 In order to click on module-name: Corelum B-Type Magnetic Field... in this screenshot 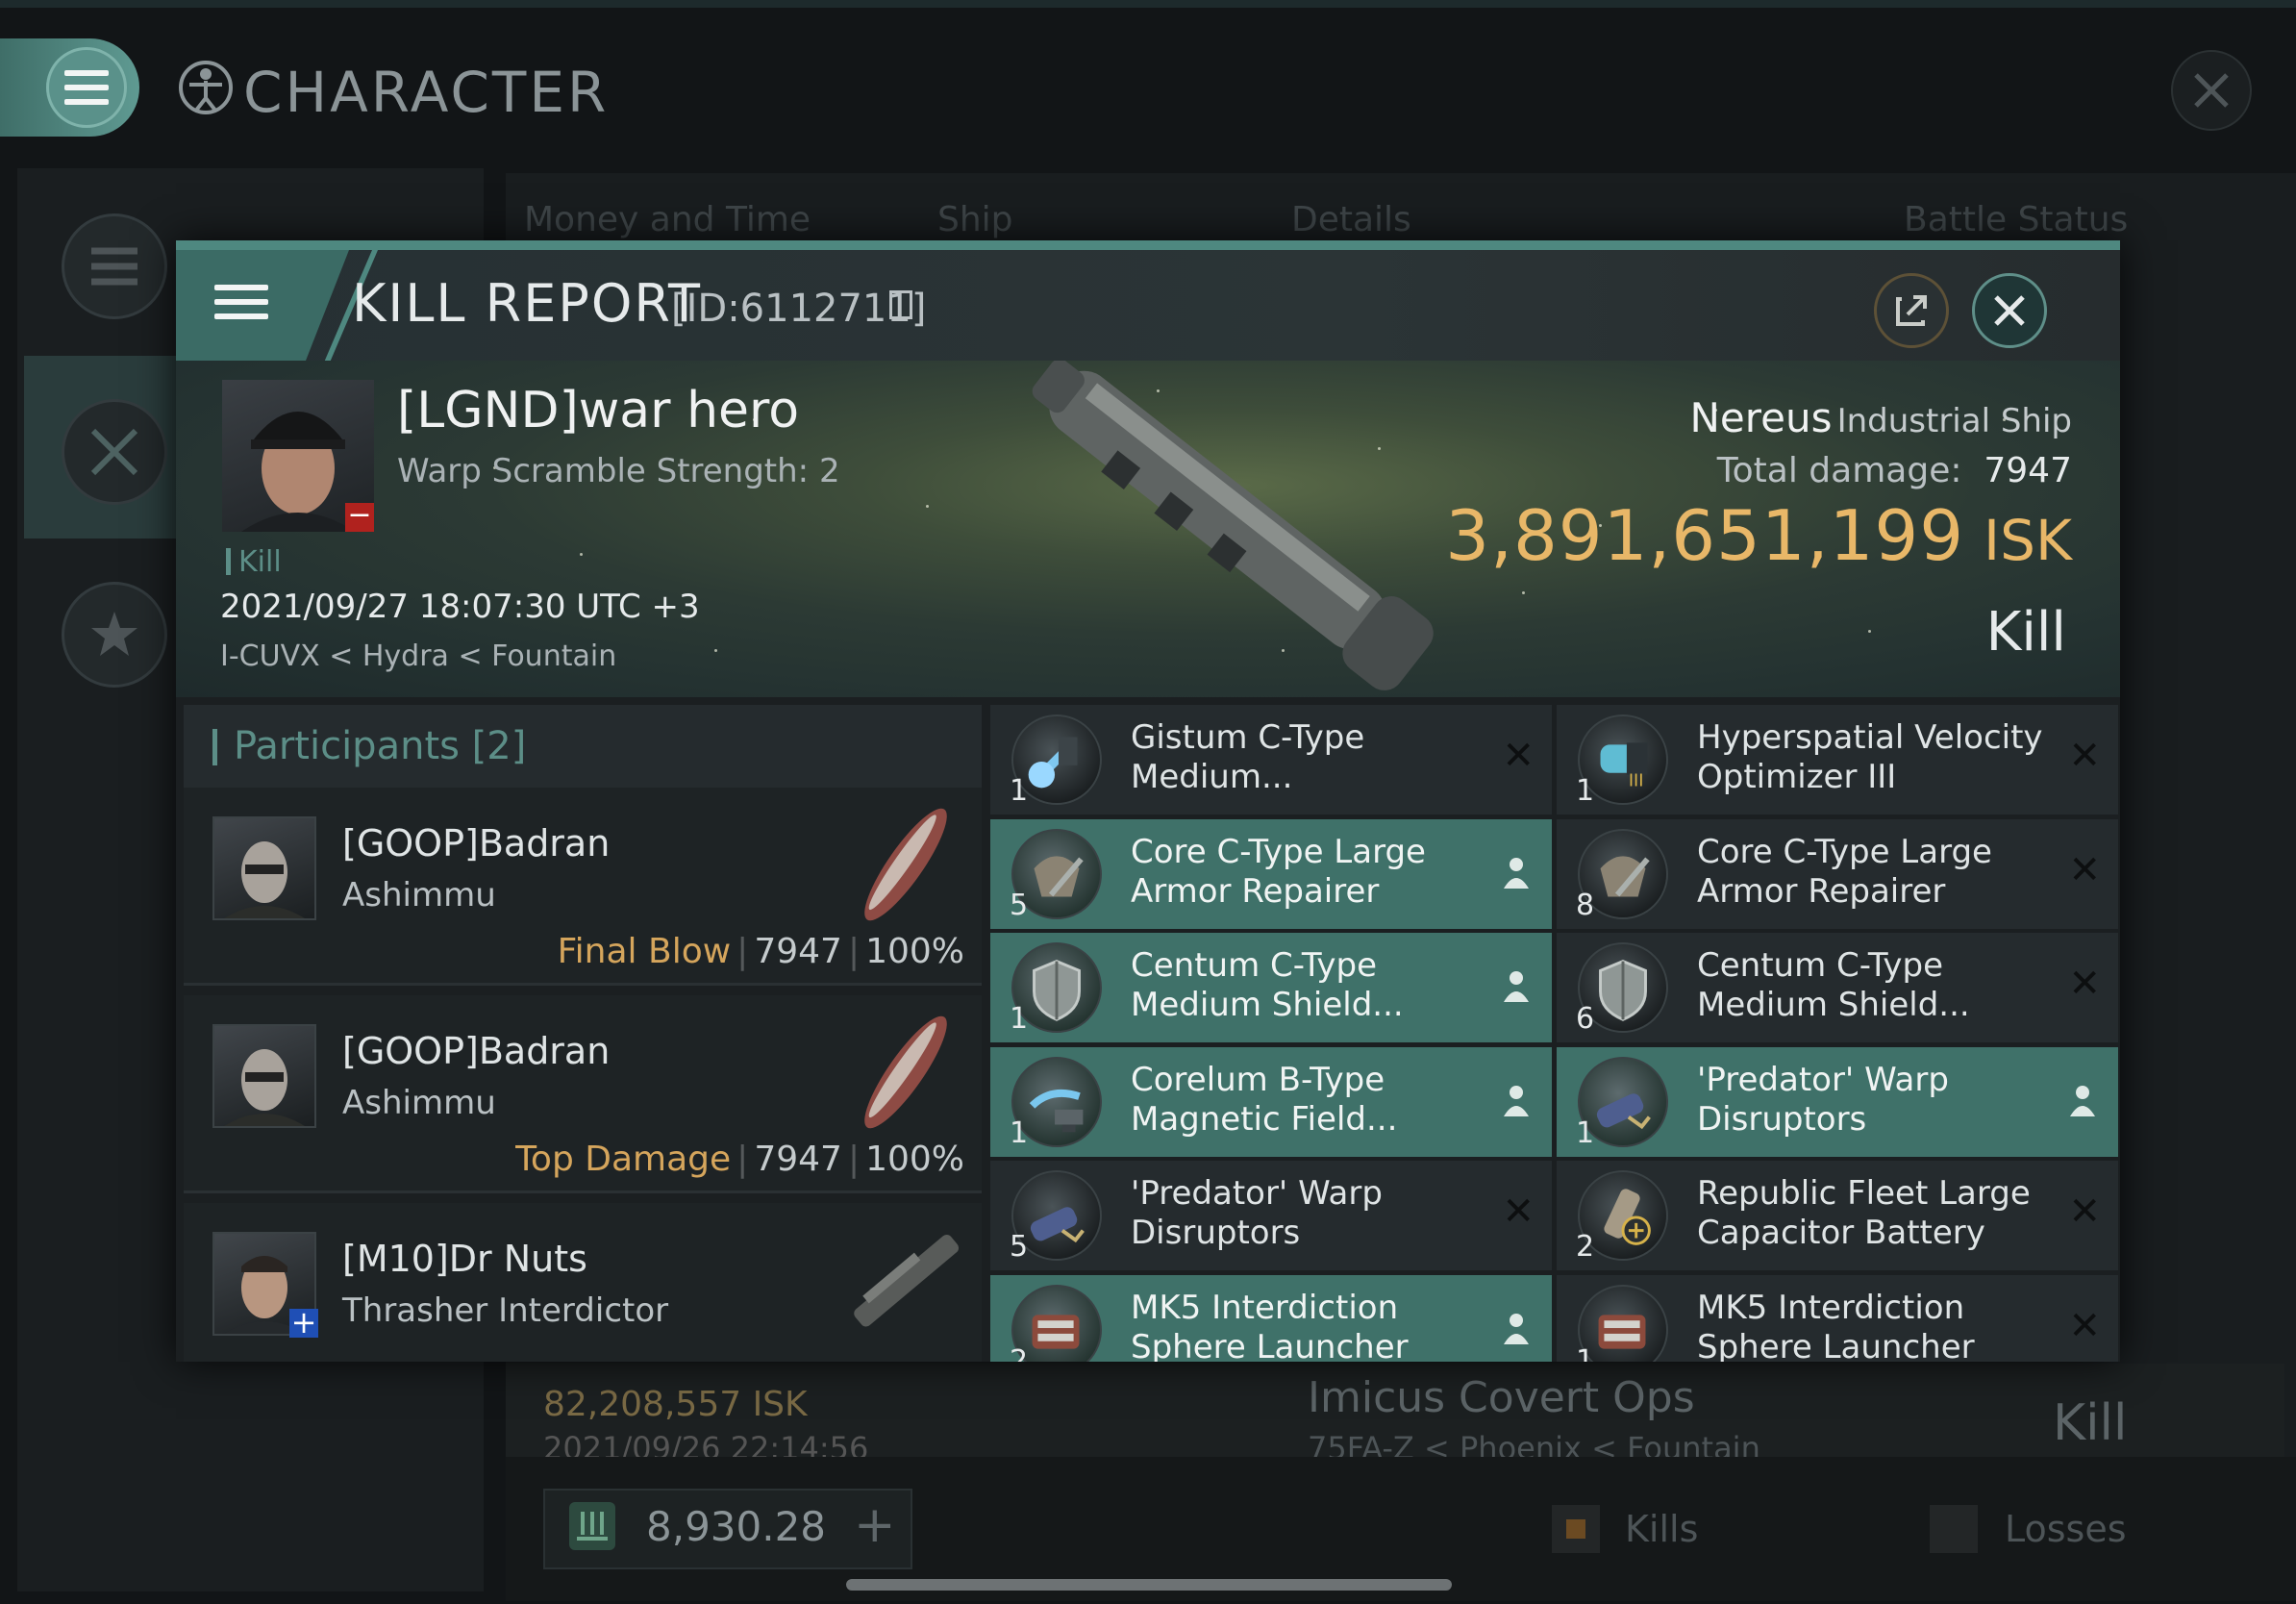, I will do `click(1264, 1099)`.